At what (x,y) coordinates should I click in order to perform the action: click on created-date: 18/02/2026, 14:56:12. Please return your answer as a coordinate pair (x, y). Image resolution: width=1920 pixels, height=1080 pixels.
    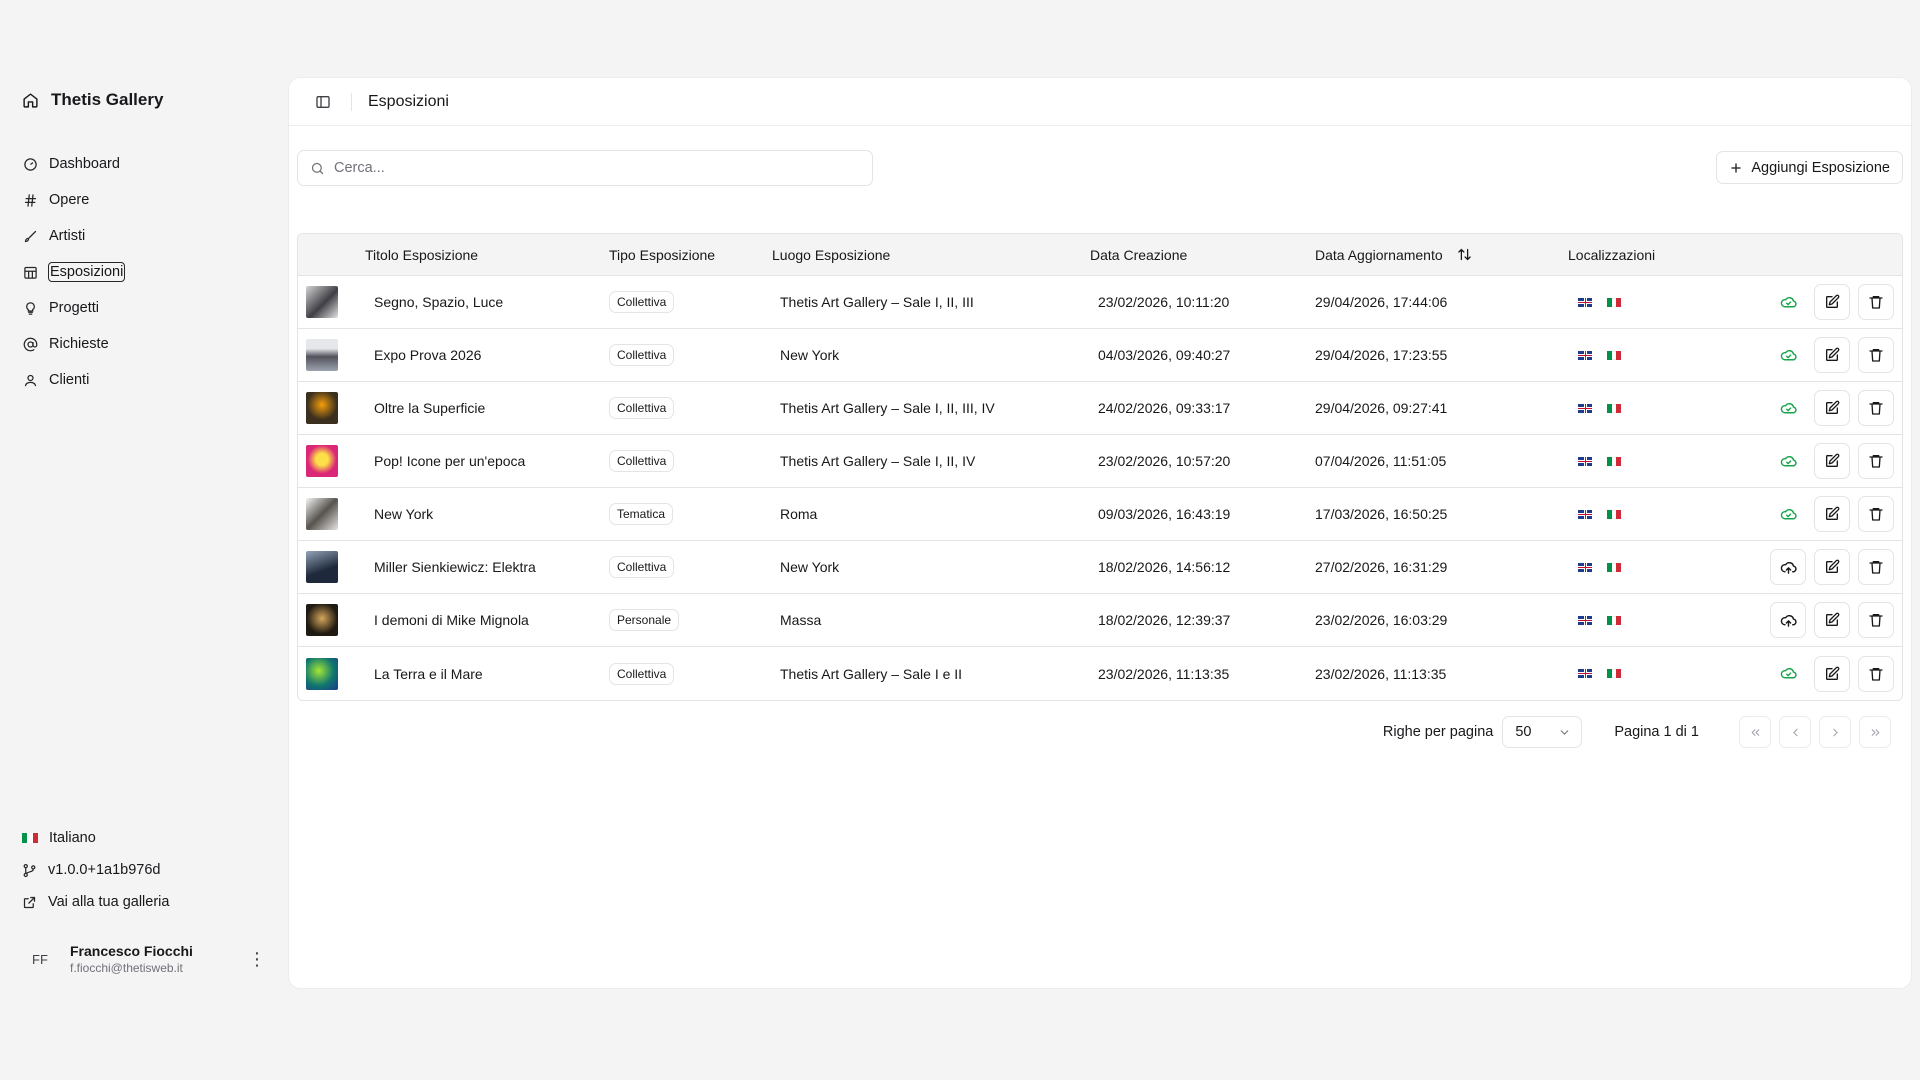
    Looking at the image, I should click on (1164, 567).